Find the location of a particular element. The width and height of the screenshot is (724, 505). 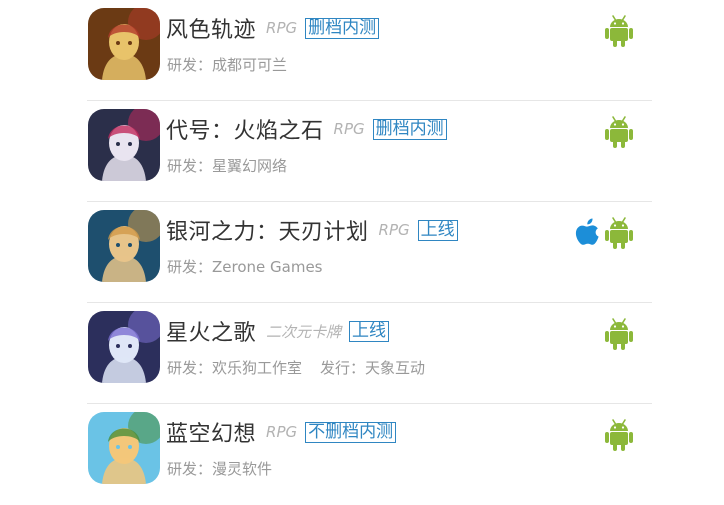

game-name: 风色轨迹 is located at coordinates (211, 28).